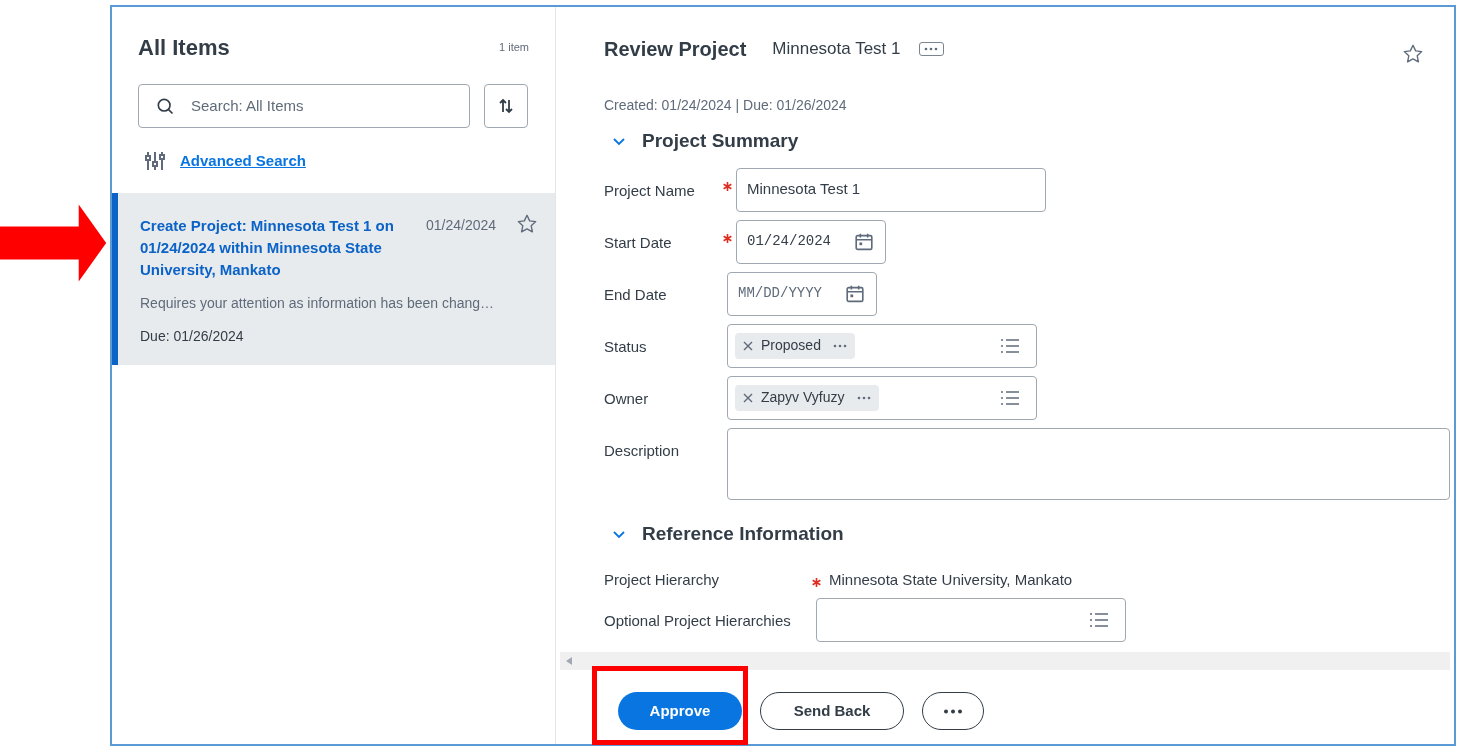  I want to click on page-title: Review Project, so click(675, 49).